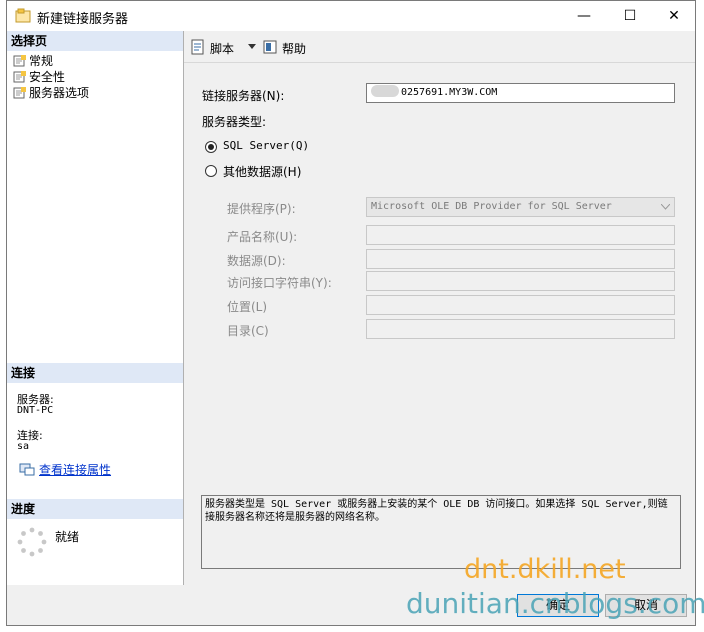 This screenshot has height=632, width=704. Describe the element at coordinates (41, 61) in the screenshot. I see `page-label: 常规` at that location.